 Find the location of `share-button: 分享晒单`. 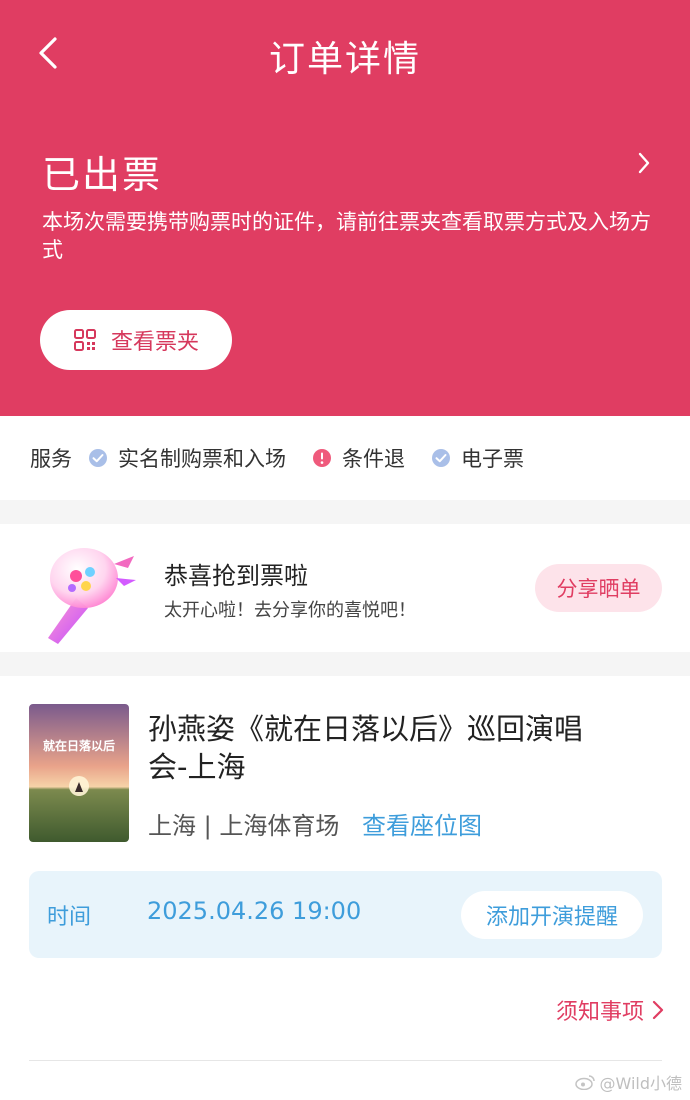

share-button: 分享晒单 is located at coordinates (598, 588).